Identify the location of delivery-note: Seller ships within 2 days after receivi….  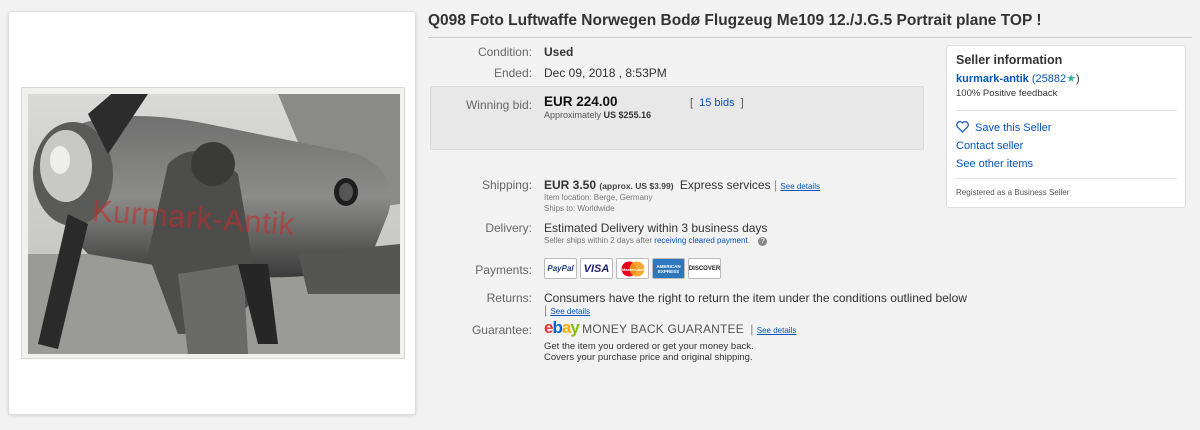
(656, 241).